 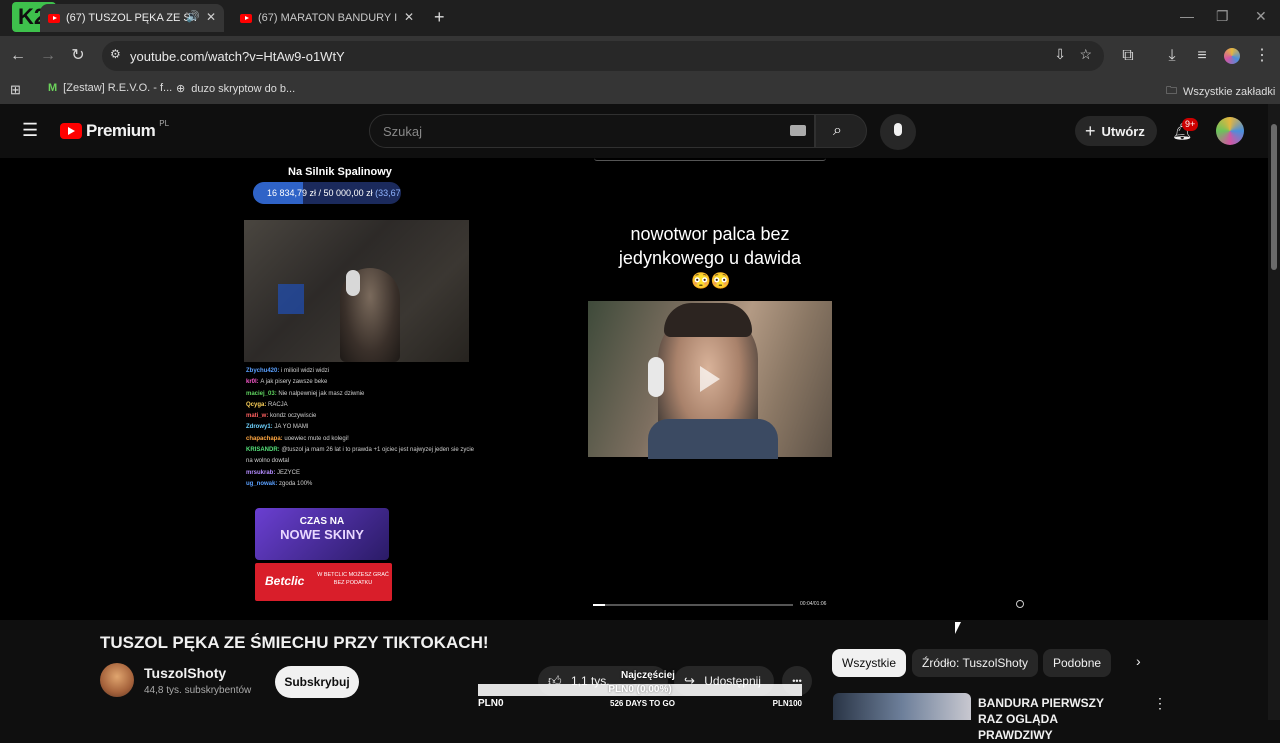 I want to click on flushed-emoji: 😳😳, so click(x=711, y=281).